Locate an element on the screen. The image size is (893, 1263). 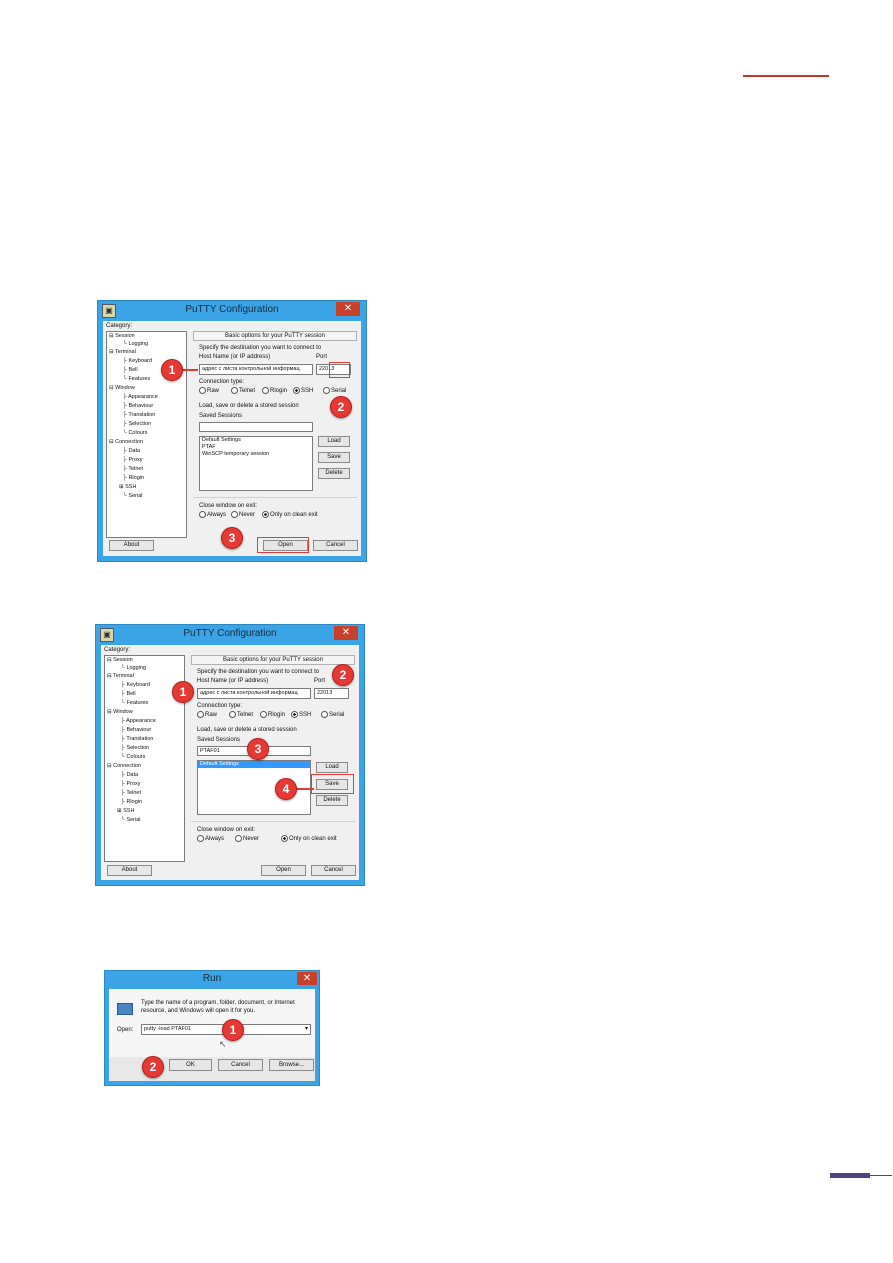
save-button: Save is located at coordinates (334, 457).